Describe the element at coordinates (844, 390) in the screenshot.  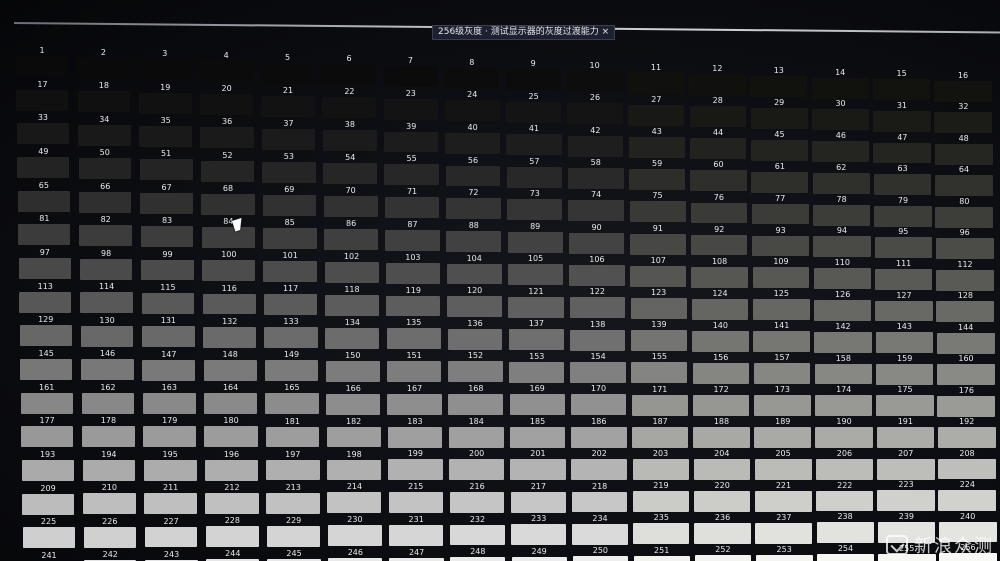
I see `gray-level-label: 174` at that location.